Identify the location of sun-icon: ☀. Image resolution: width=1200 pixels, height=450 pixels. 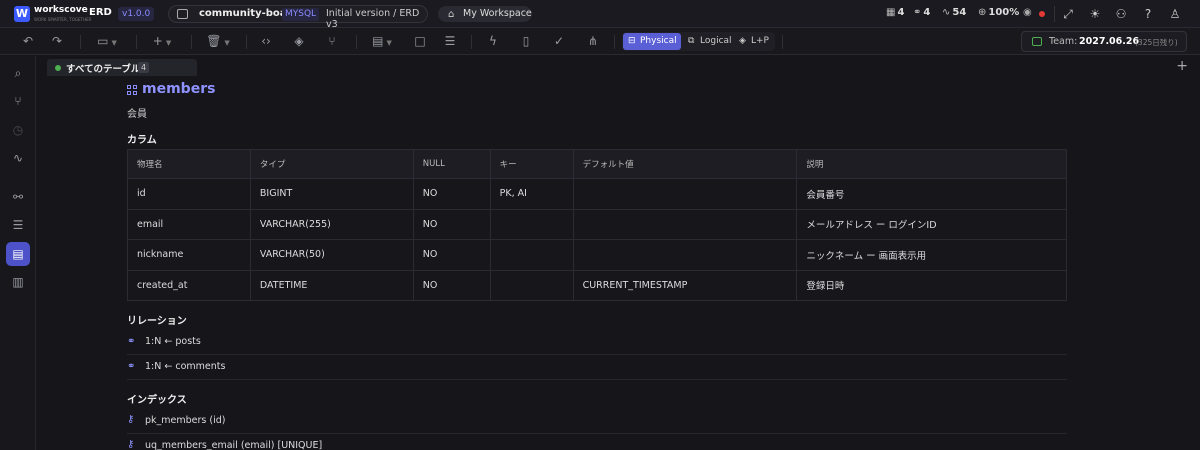
(1095, 14).